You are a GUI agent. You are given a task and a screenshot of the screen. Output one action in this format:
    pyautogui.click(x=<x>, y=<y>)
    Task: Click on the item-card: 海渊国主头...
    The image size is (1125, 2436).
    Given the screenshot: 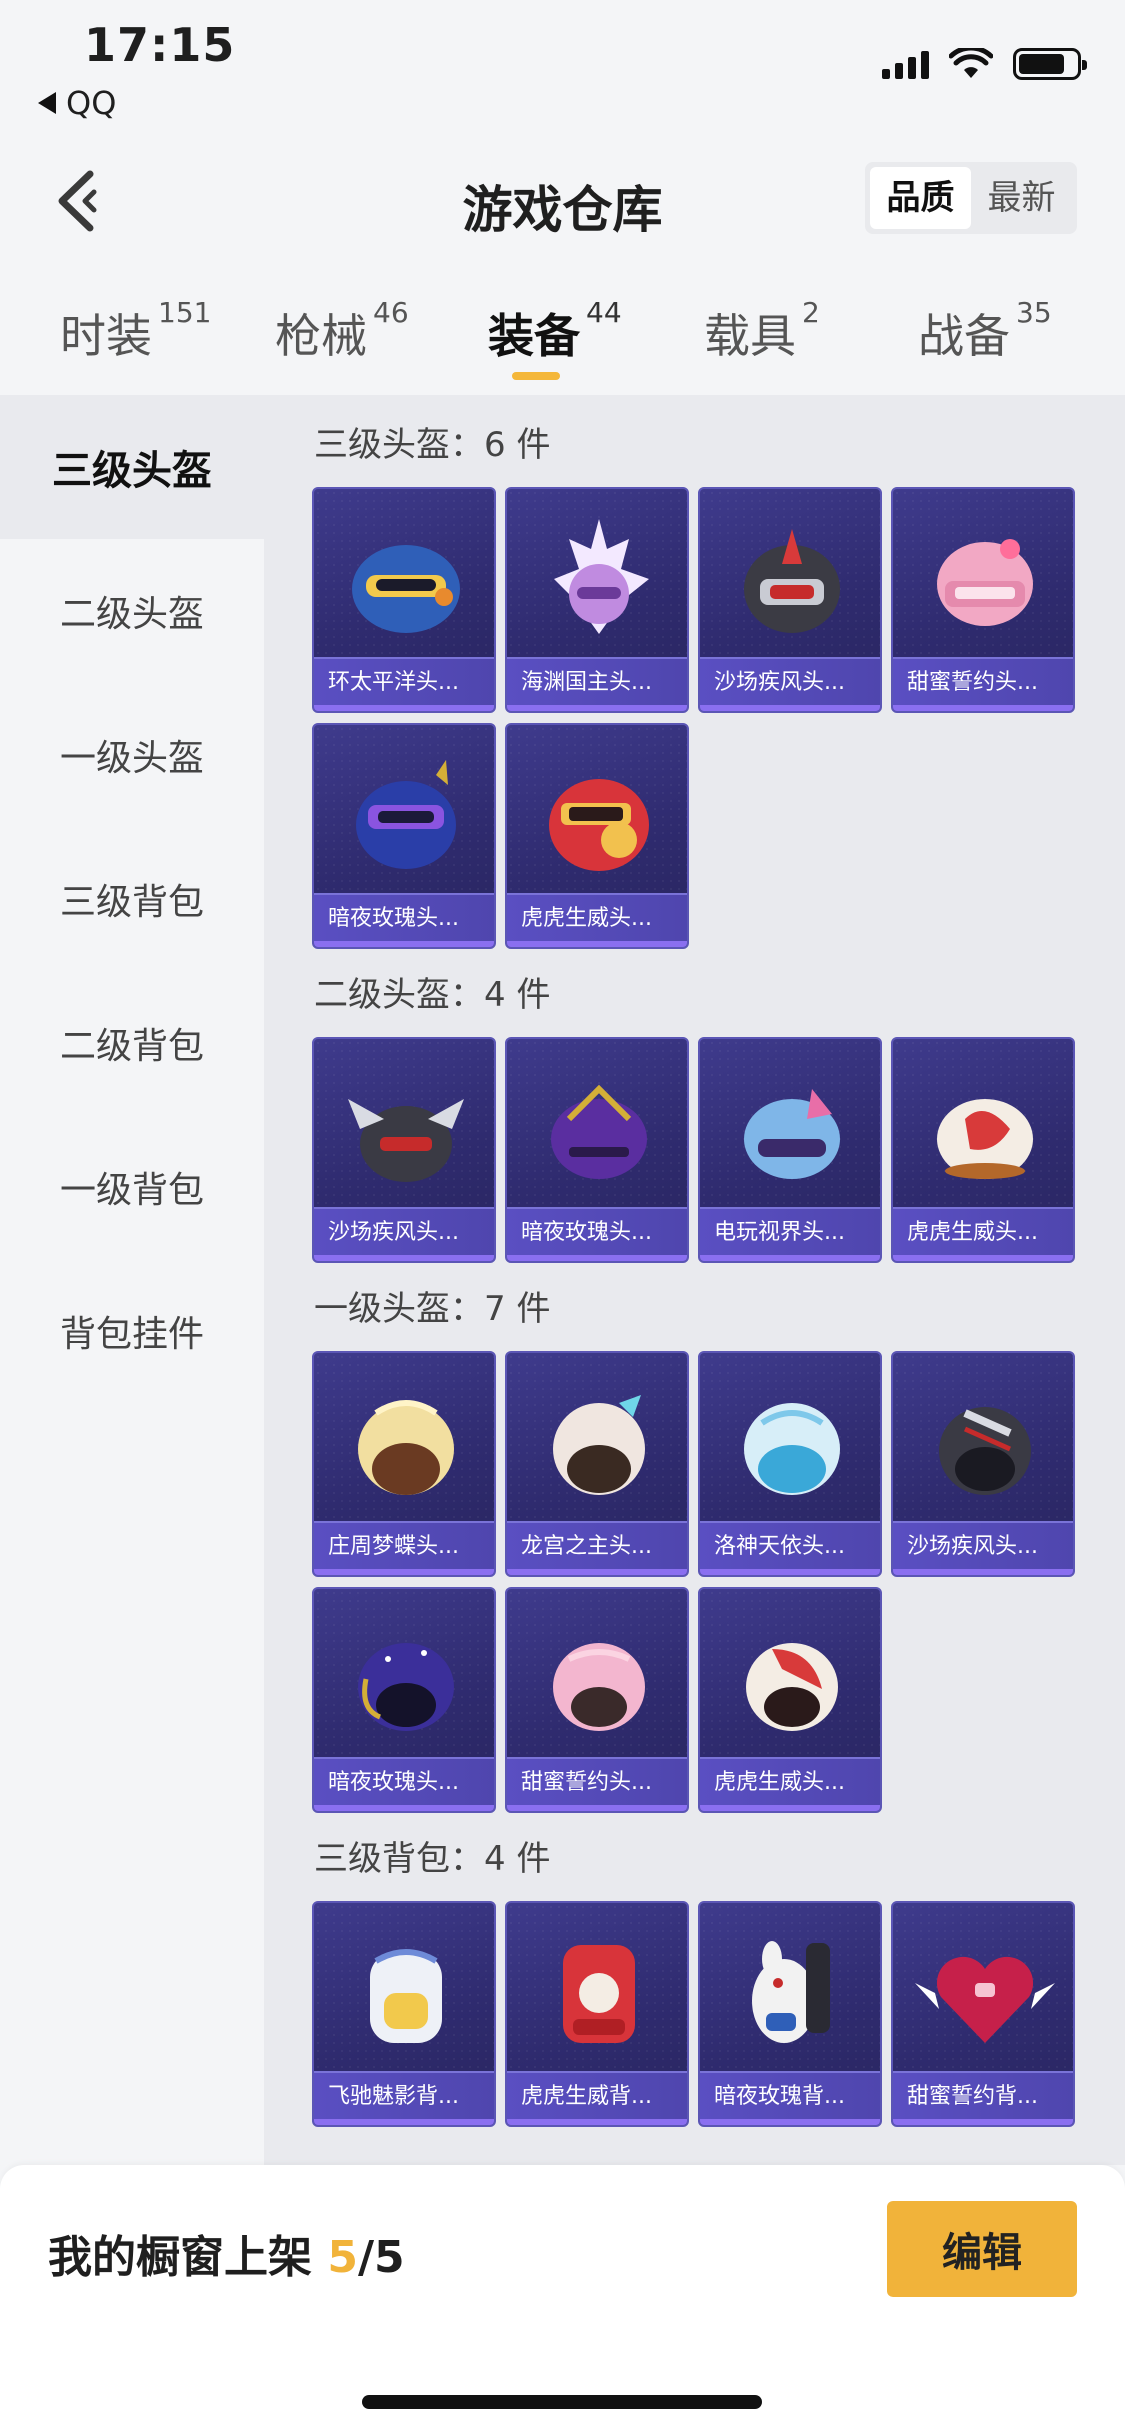 What is the action you would take?
    pyautogui.click(x=597, y=600)
    